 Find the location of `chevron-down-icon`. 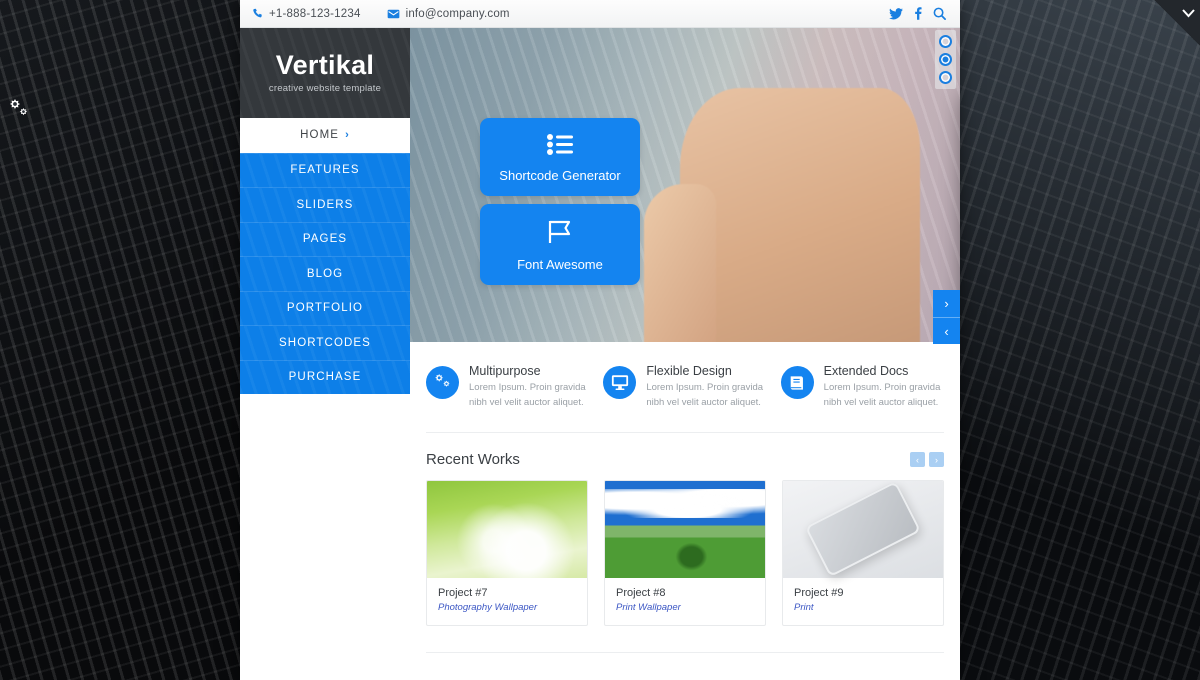

chevron-down-icon is located at coordinates (1188, 13).